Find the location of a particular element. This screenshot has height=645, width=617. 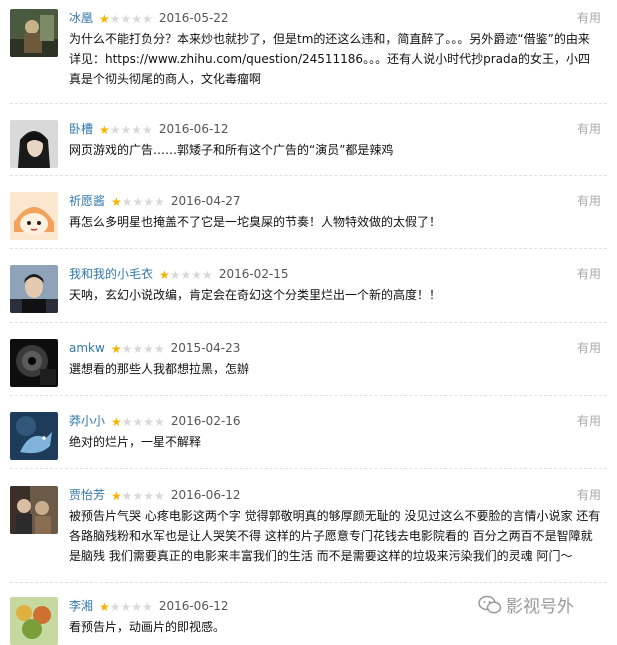

review-text: 网页游戏的广告……郭矮子和所有这个广告的“演员”都是辣鸡 is located at coordinates (231, 150).